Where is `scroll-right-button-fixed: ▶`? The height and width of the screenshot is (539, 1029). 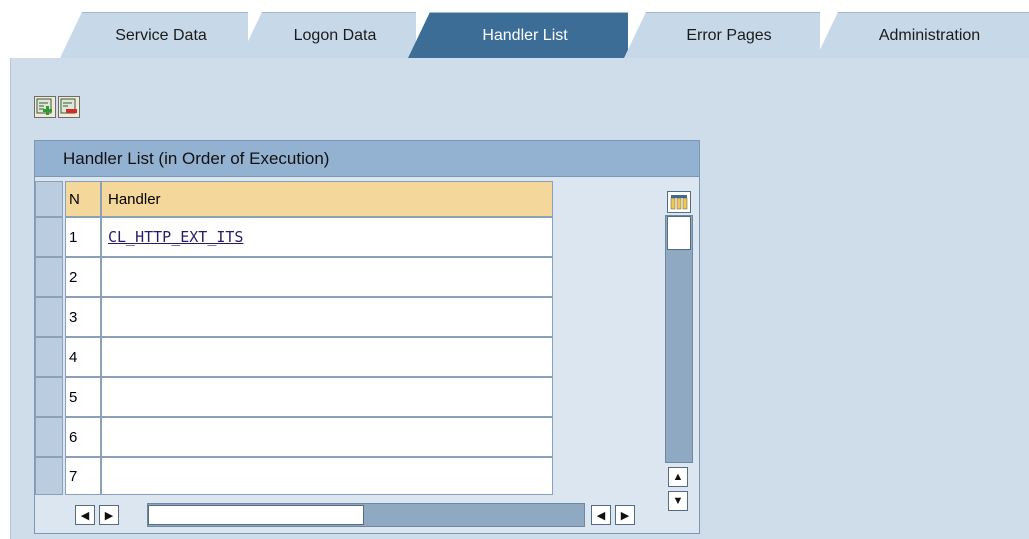 scroll-right-button-fixed: ▶ is located at coordinates (109, 515).